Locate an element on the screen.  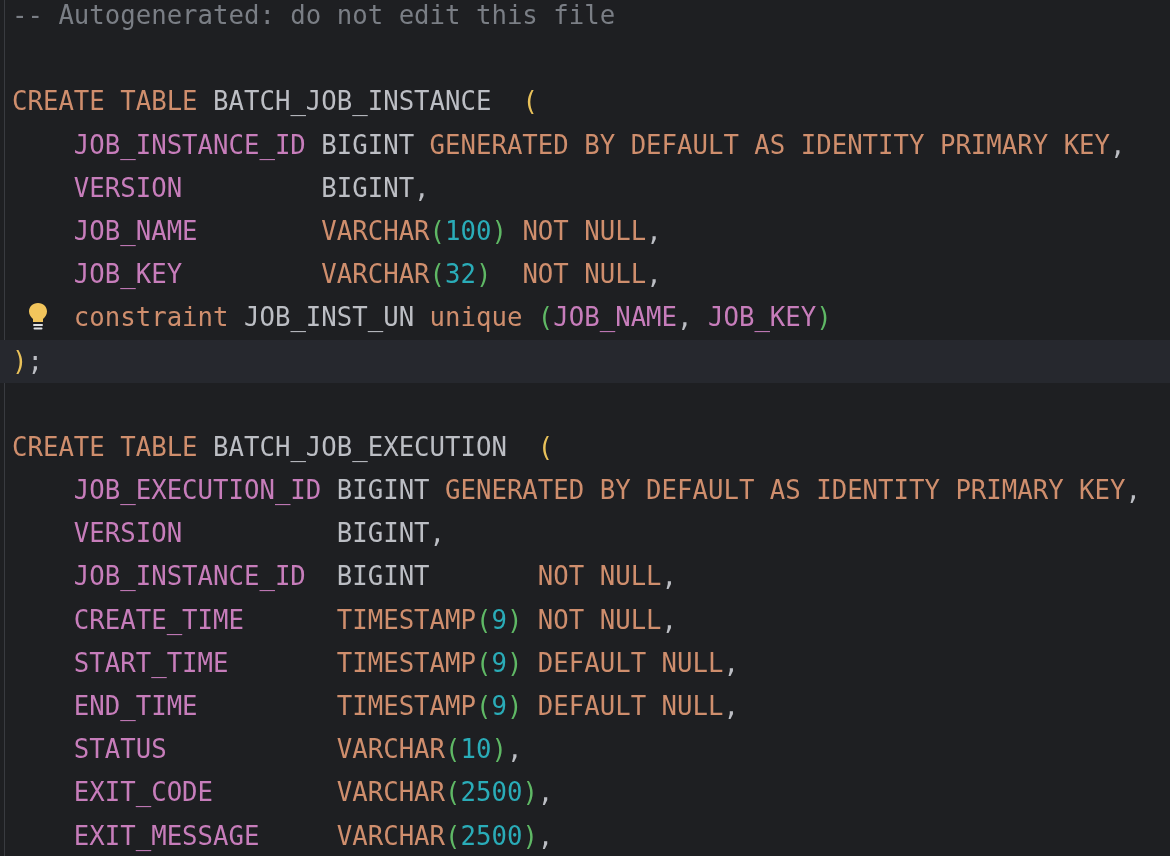
code-line: EXIT_MESSAGE VARCHAR(2500), is located at coordinates (313, 836).